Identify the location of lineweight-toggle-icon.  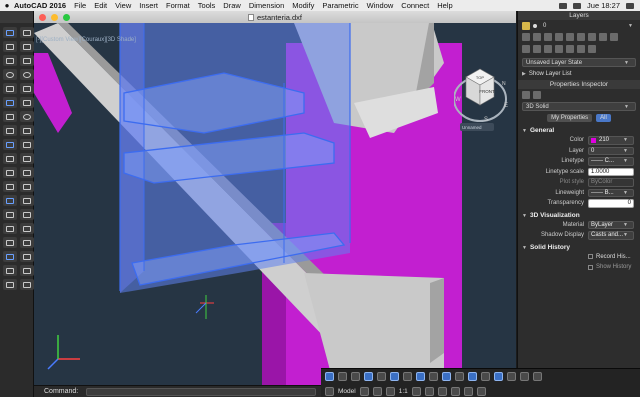
(459, 376).